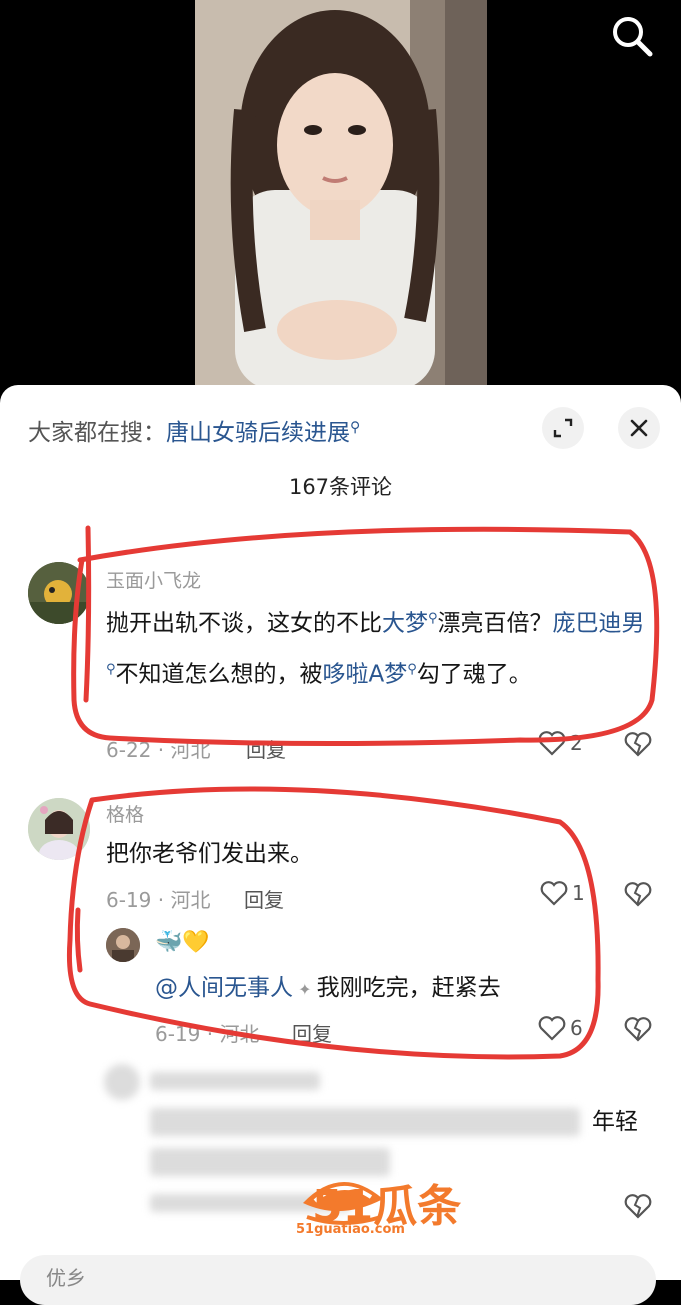 This screenshot has width=681, height=1305. I want to click on like-button: 2, so click(560, 743).